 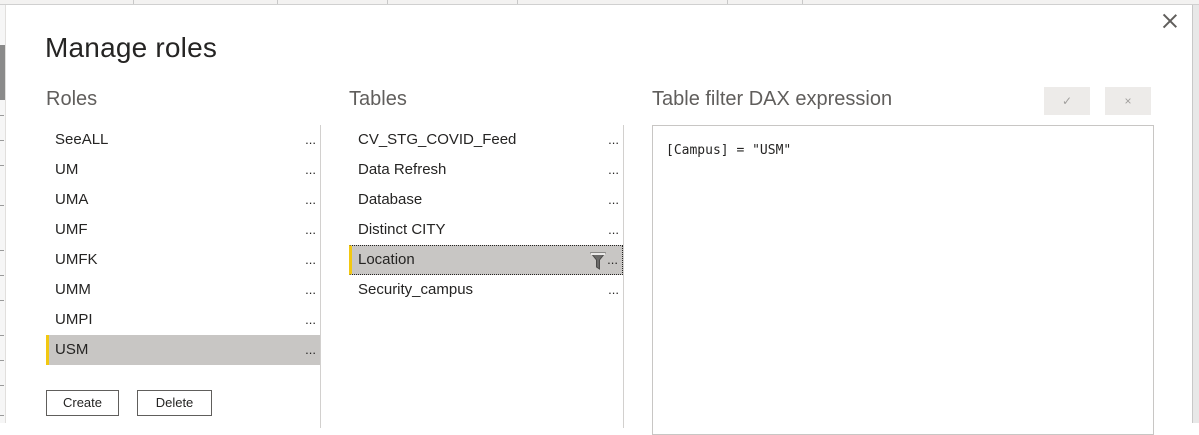 What do you see at coordinates (76, 259) in the screenshot?
I see `role-label: UMFK` at bounding box center [76, 259].